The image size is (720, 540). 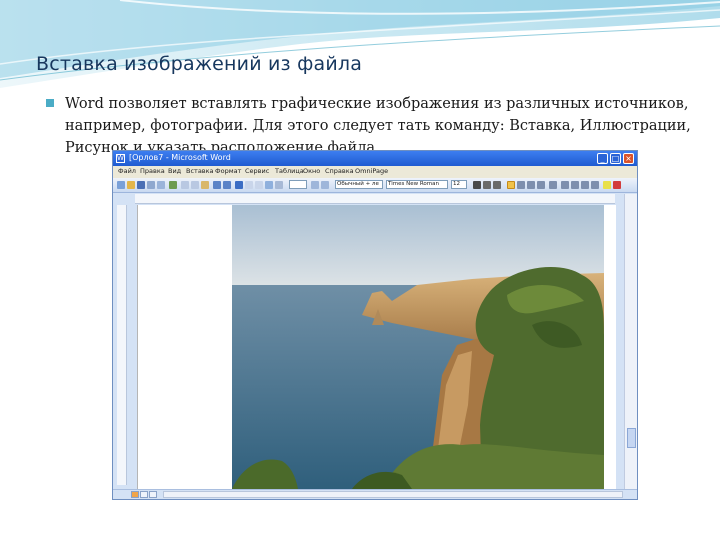 What do you see at coordinates (144, 494) in the screenshot?
I see `web-view-icon` at bounding box center [144, 494].